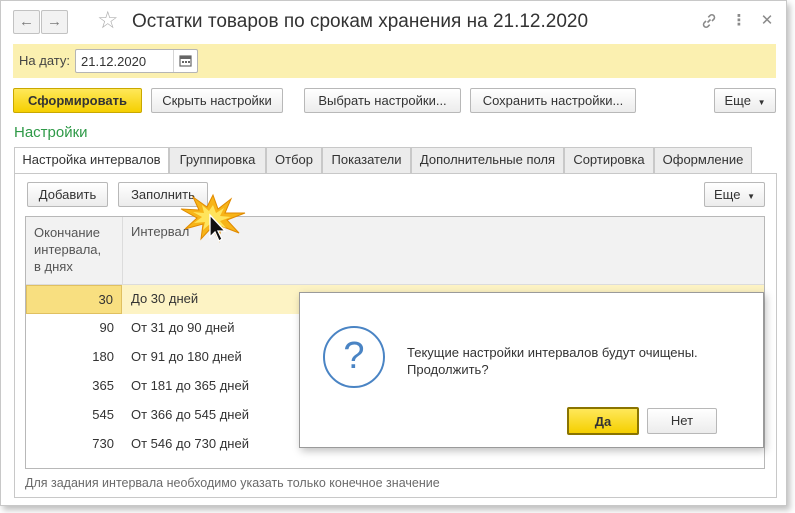  What do you see at coordinates (183, 328) in the screenshot?
I see `interval-cell: От 31 до 90 дней` at bounding box center [183, 328].